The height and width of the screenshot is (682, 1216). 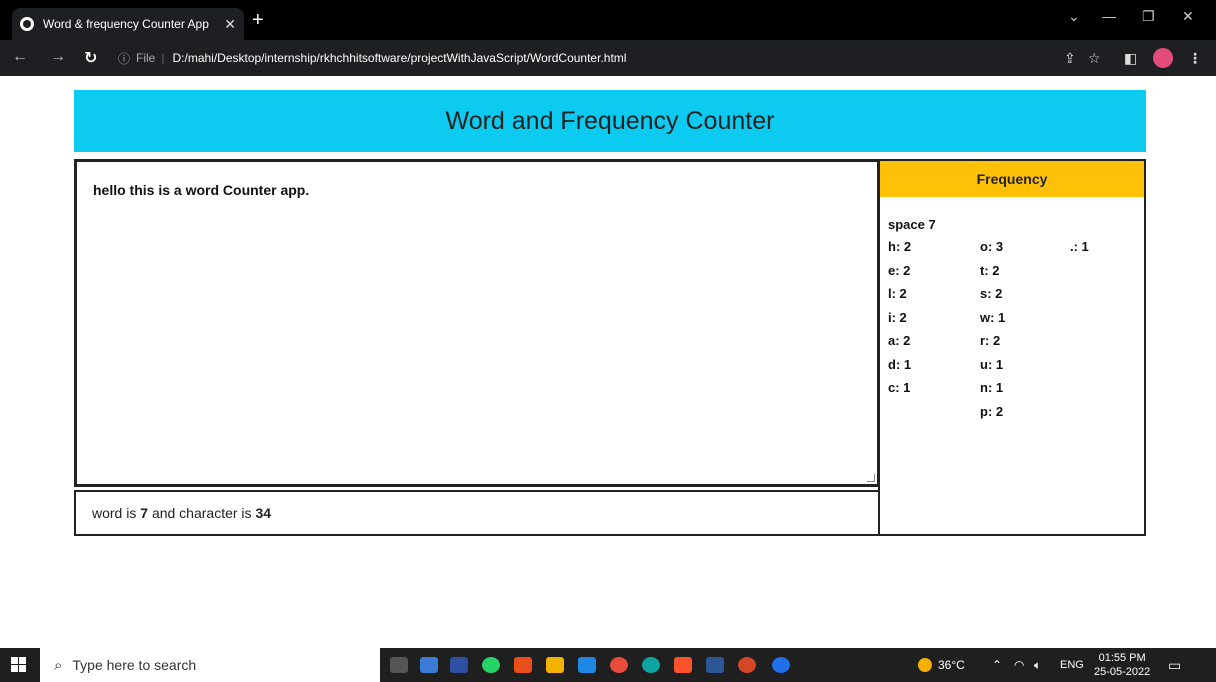 I want to click on frequency-item: c: 1, so click(x=899, y=387).